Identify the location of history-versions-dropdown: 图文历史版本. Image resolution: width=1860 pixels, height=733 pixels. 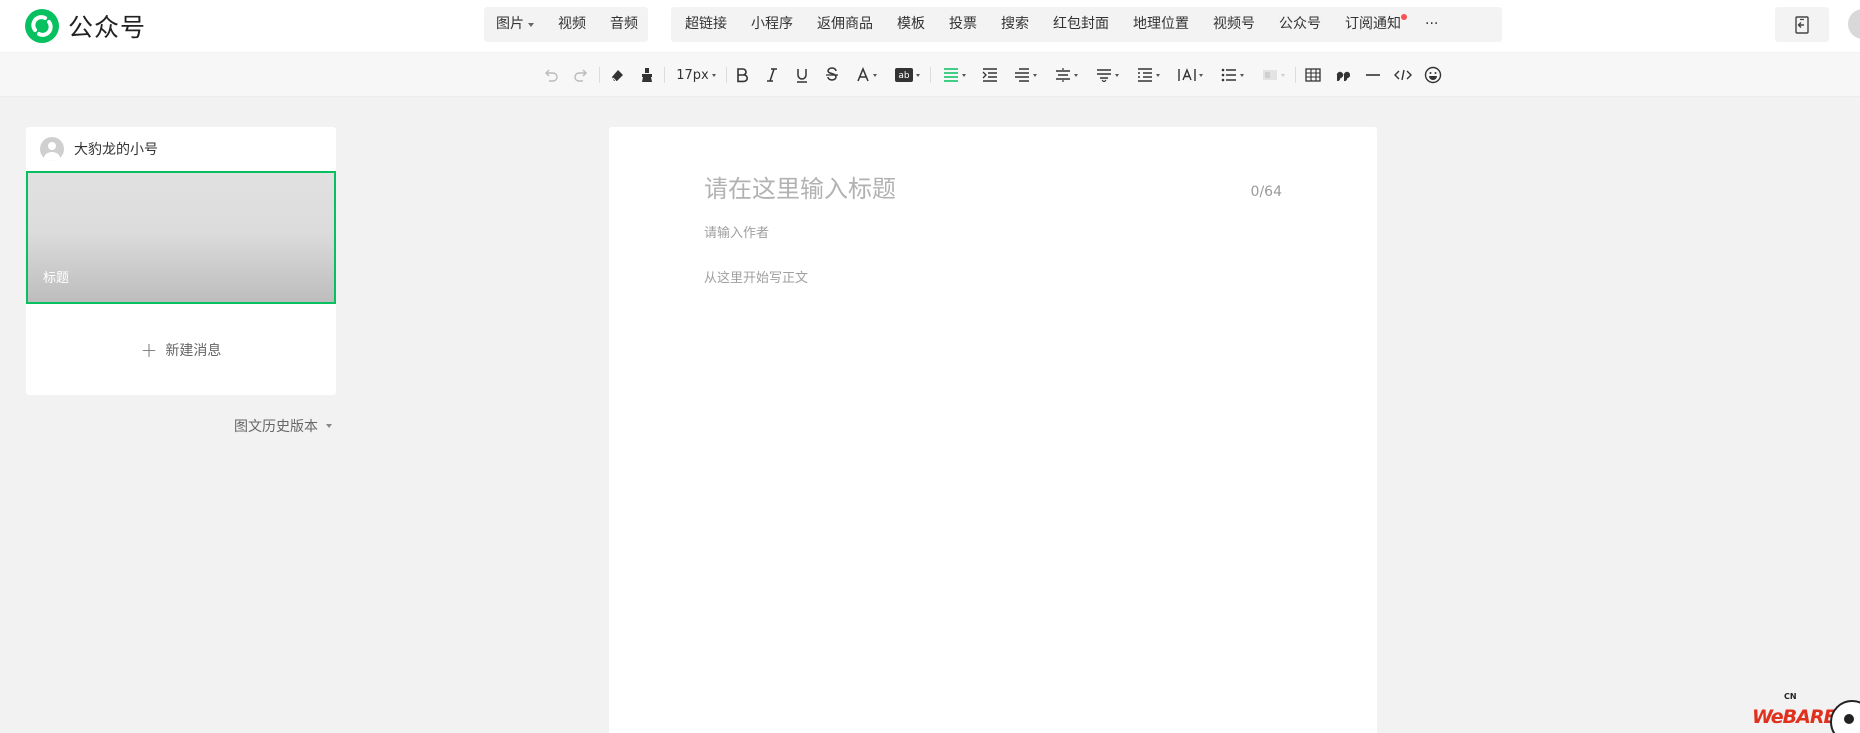
(283, 426).